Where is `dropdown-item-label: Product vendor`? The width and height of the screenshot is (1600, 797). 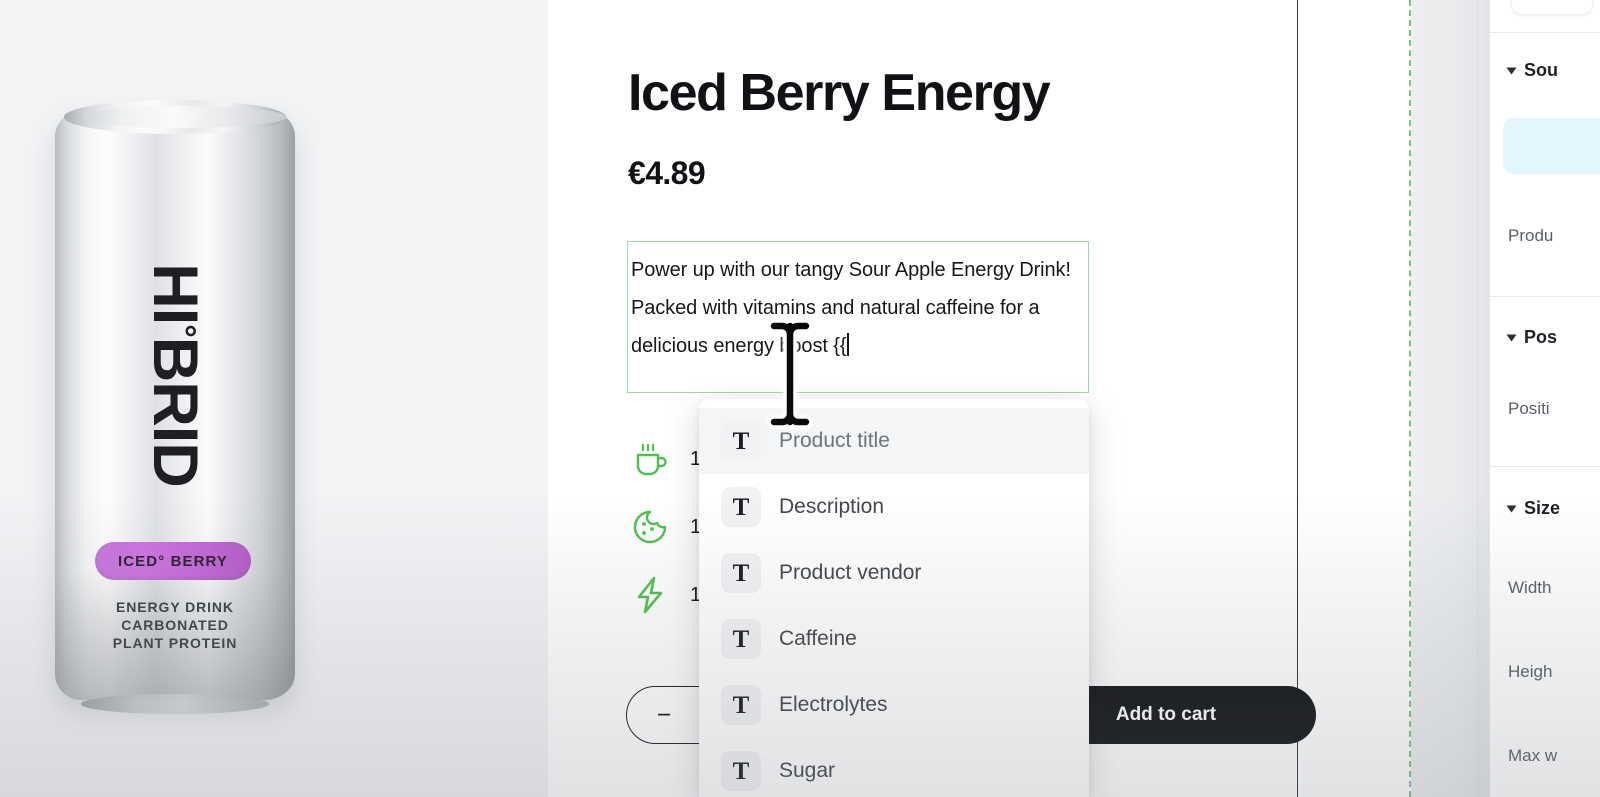
dropdown-item-label: Product vendor is located at coordinates (850, 572).